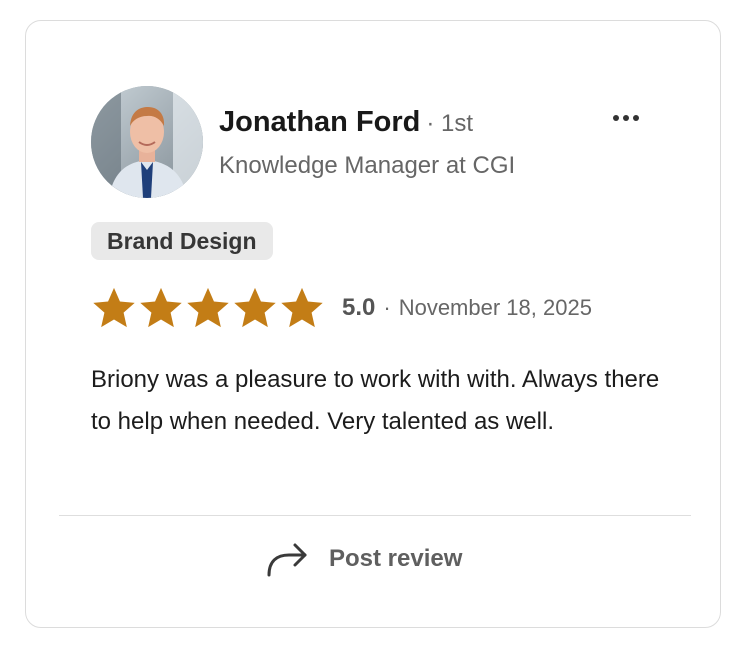  Describe the element at coordinates (450, 123) in the screenshot. I see `connection-degree: · 1st` at that location.